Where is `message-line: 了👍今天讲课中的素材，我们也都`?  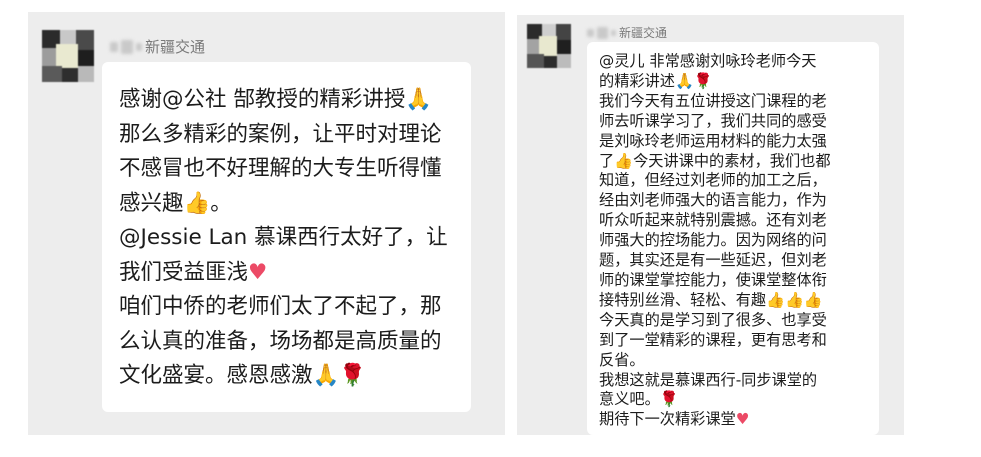
message-line: 了👍今天讲课中的素材，我们也都 is located at coordinates (715, 160).